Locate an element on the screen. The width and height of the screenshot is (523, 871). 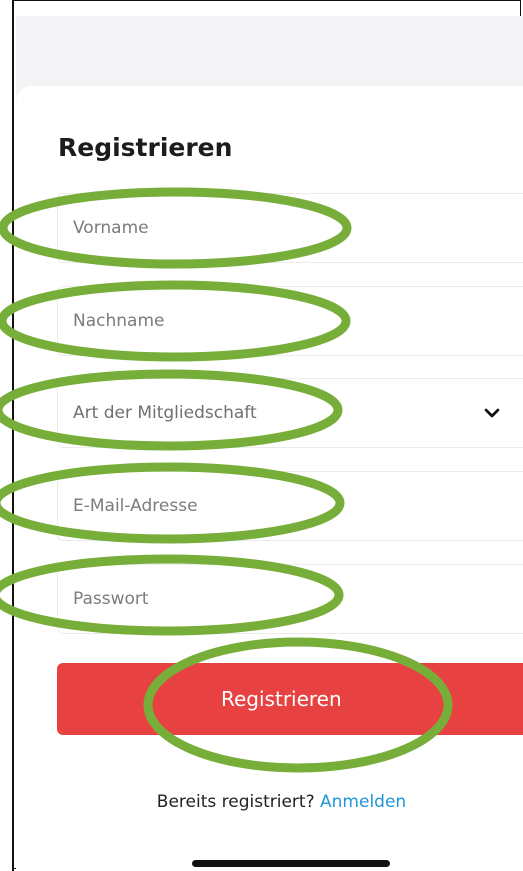
login-prompt: Bereits registriert? Anmelden is located at coordinates (261, 802).